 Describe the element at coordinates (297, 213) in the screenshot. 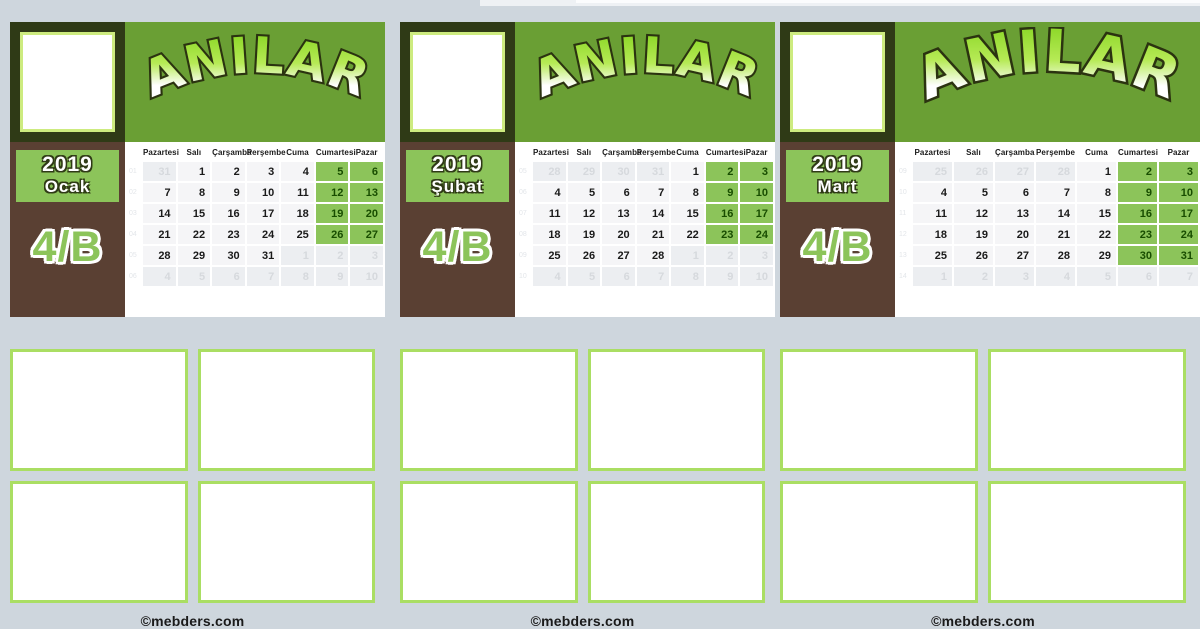

I see `calendar-day-cell: 18` at that location.